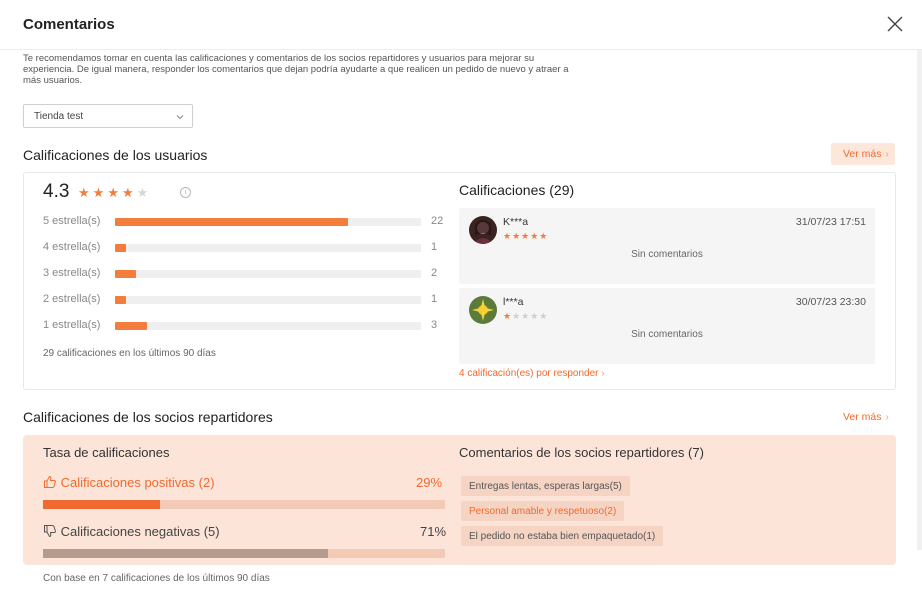 The height and width of the screenshot is (589, 922). I want to click on distribution-row: 2 estrella(s) 1, so click(248, 300).